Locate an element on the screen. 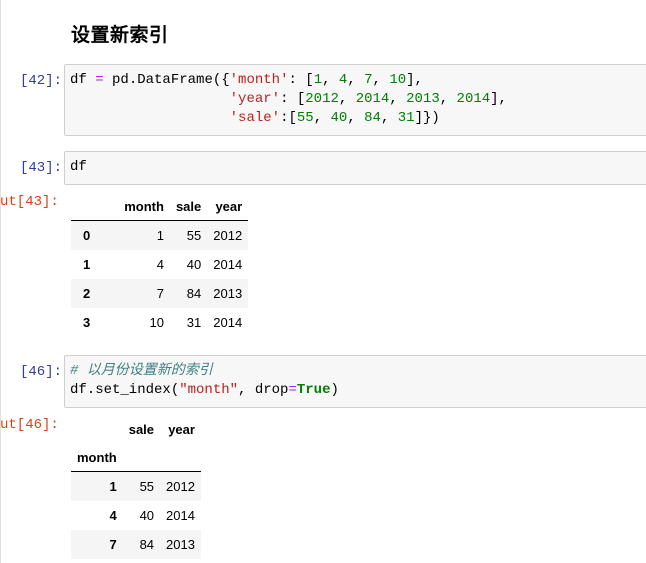 This screenshot has height=563, width=646. code-token: 84 is located at coordinates (372, 118).